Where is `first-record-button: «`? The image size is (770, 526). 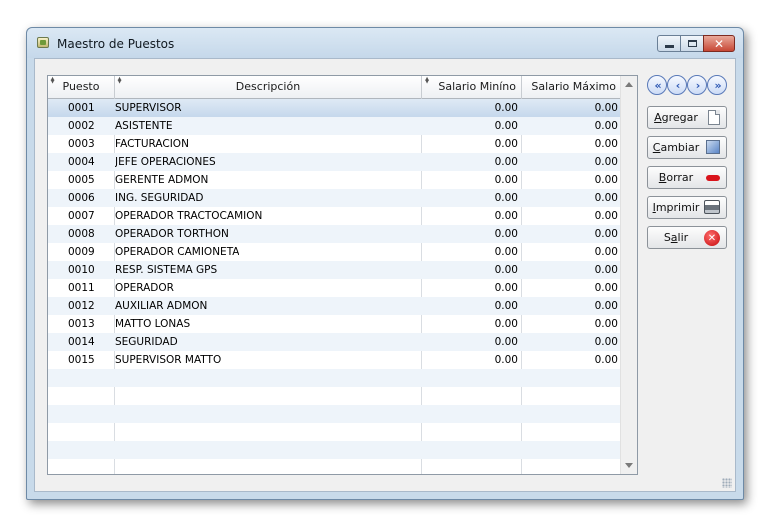
first-record-button: « is located at coordinates (657, 85).